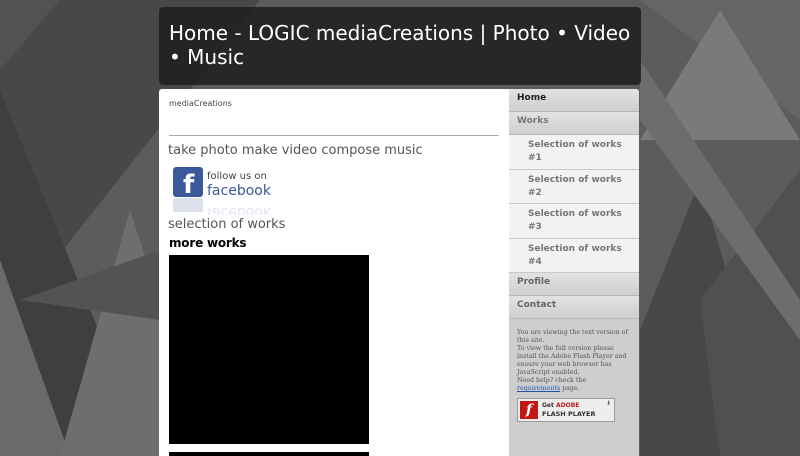 The height and width of the screenshot is (456, 800). I want to click on section-label: selection of works, so click(227, 224).